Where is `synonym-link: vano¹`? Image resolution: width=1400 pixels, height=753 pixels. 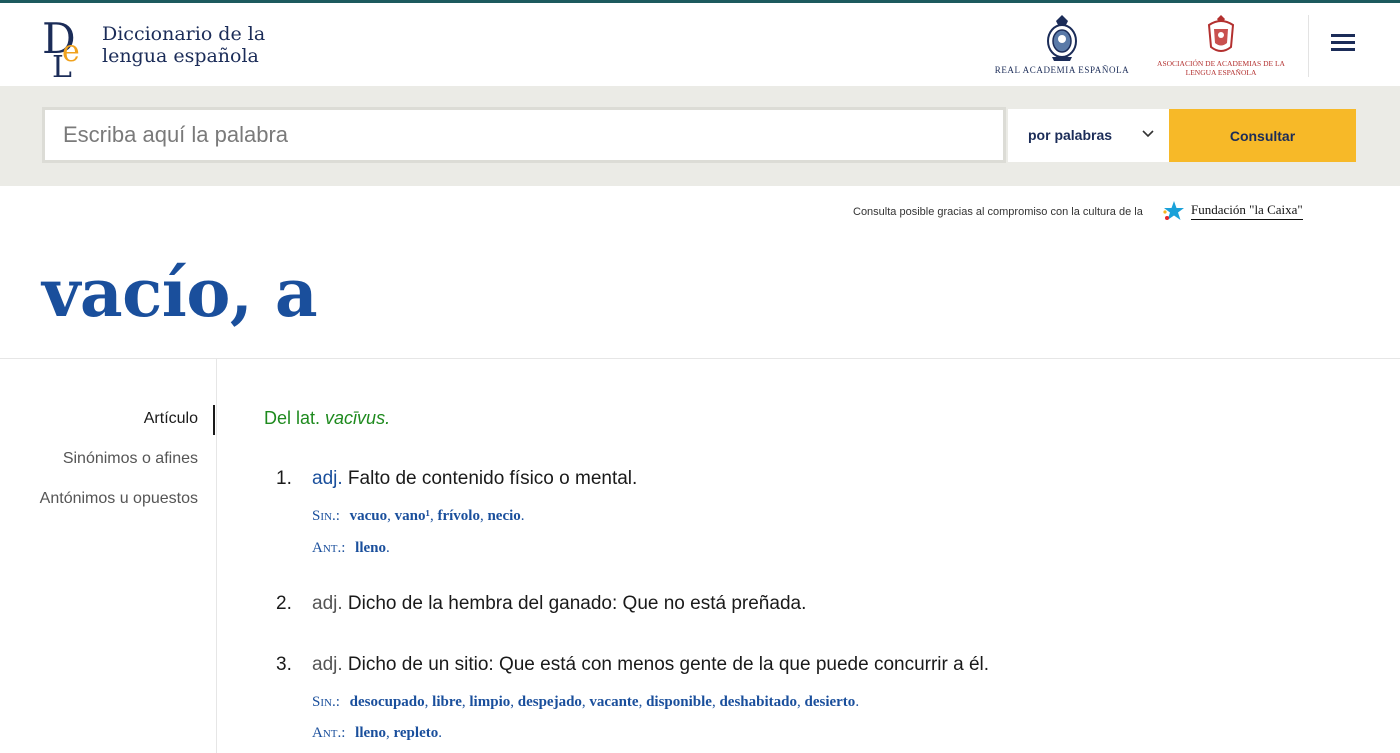
synonym-link: vano¹ is located at coordinates (412, 516).